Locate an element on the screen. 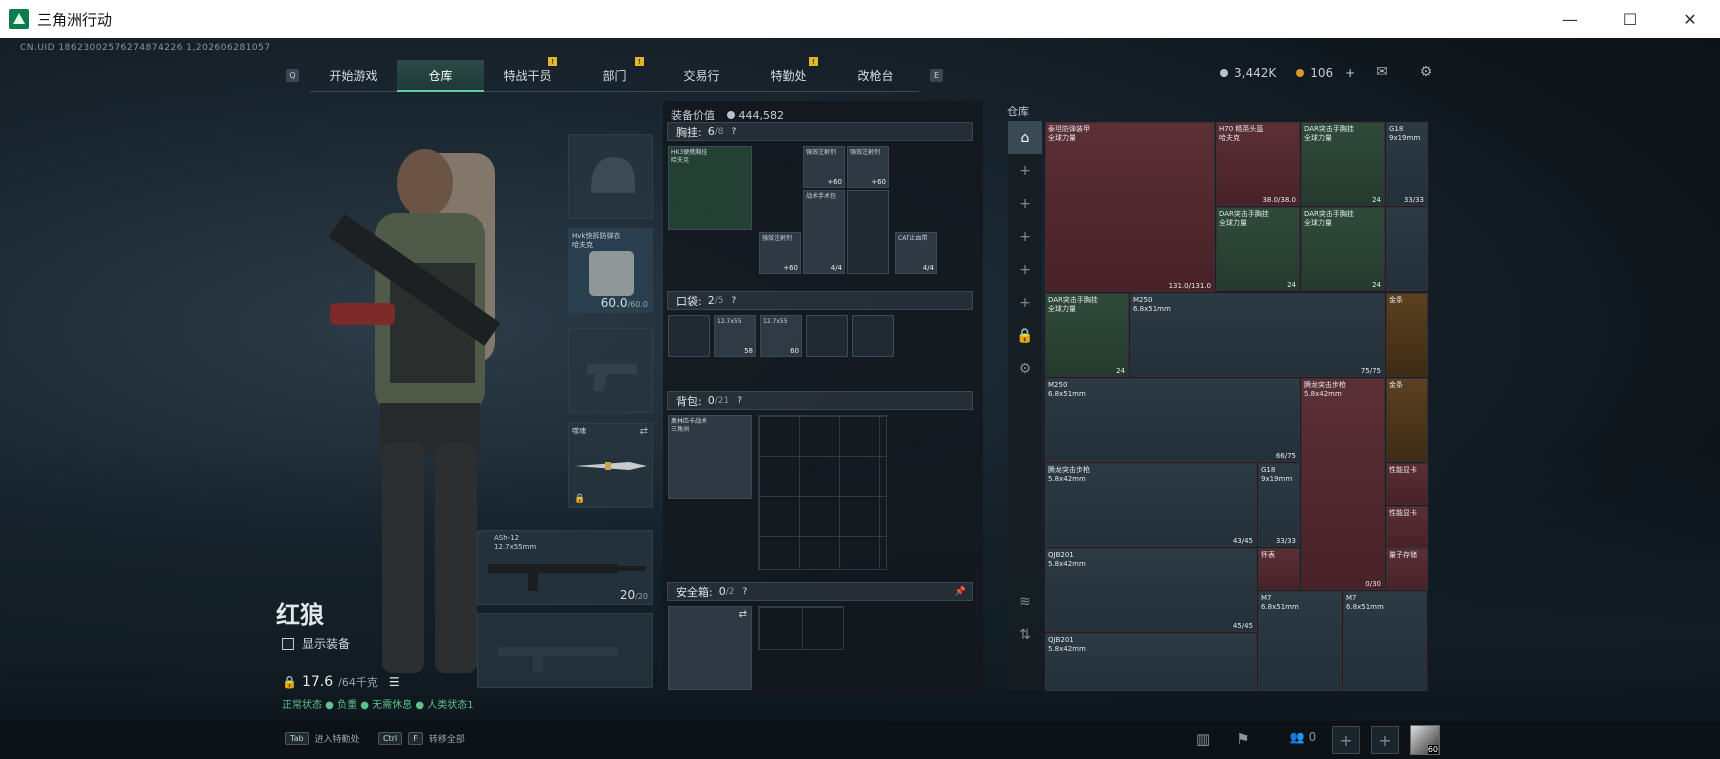 This screenshot has height=759, width=1720. gold-amount: 106 is located at coordinates (1322, 73).